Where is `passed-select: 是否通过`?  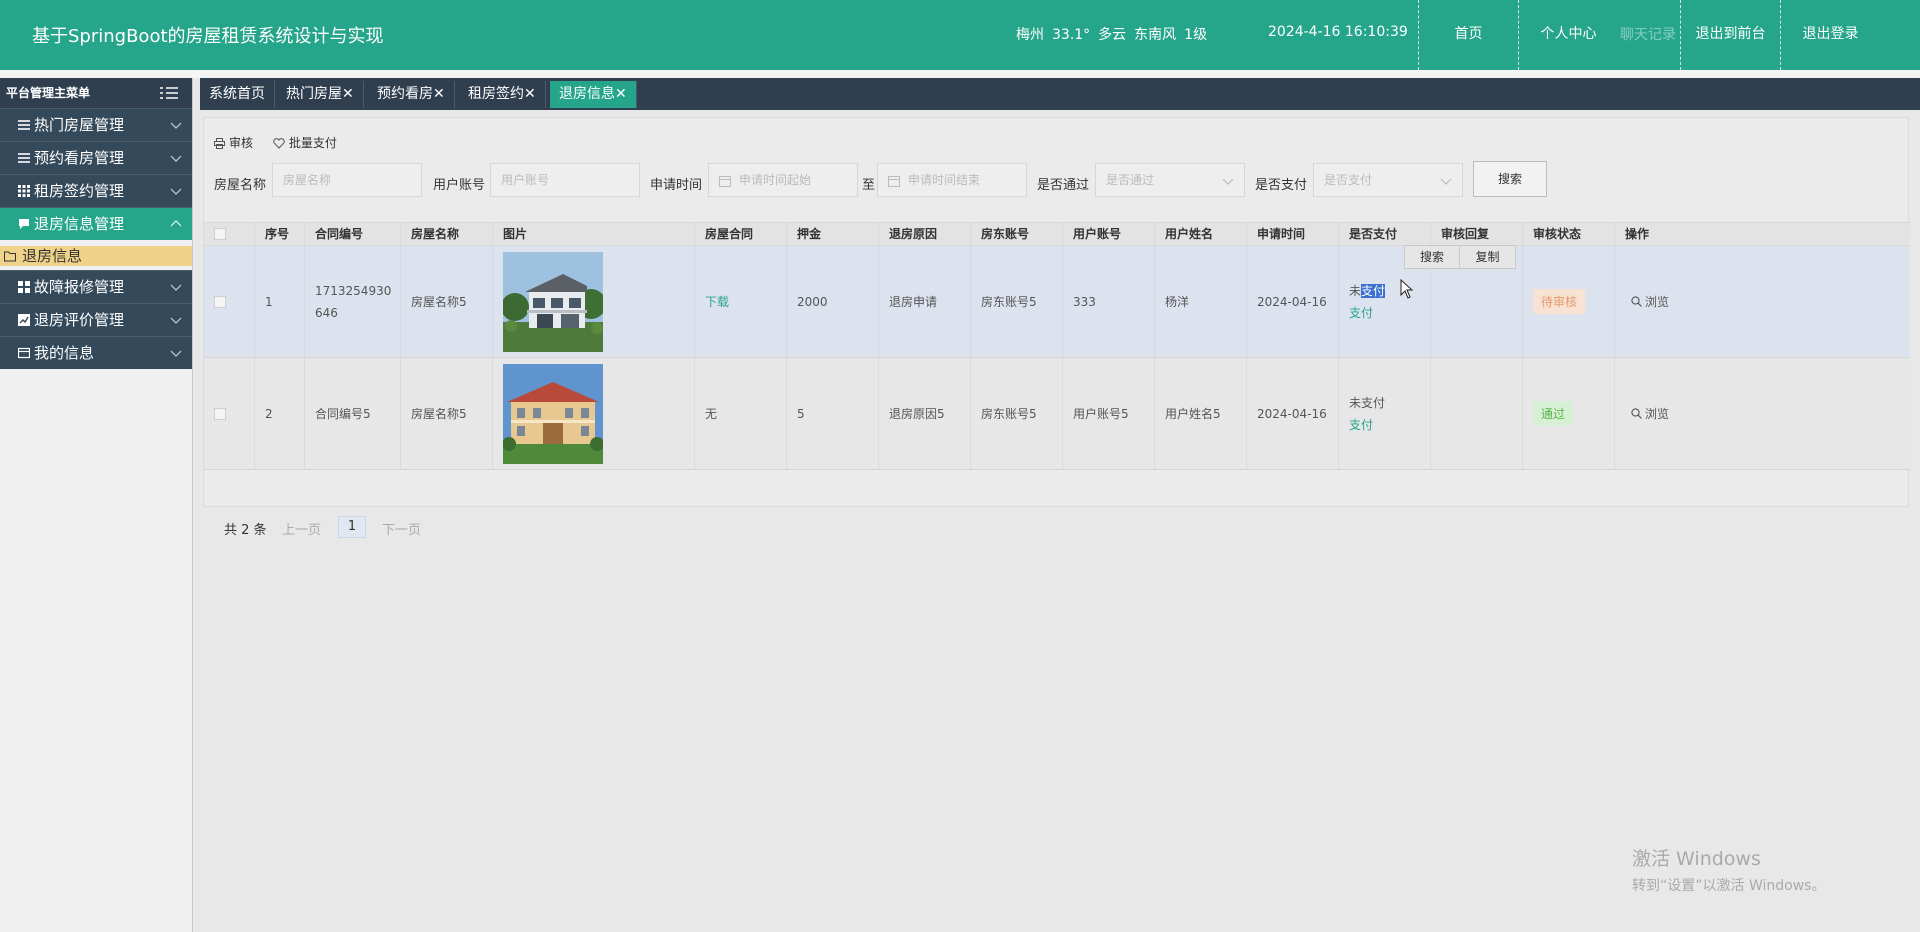 passed-select: 是否通过 is located at coordinates (1170, 180).